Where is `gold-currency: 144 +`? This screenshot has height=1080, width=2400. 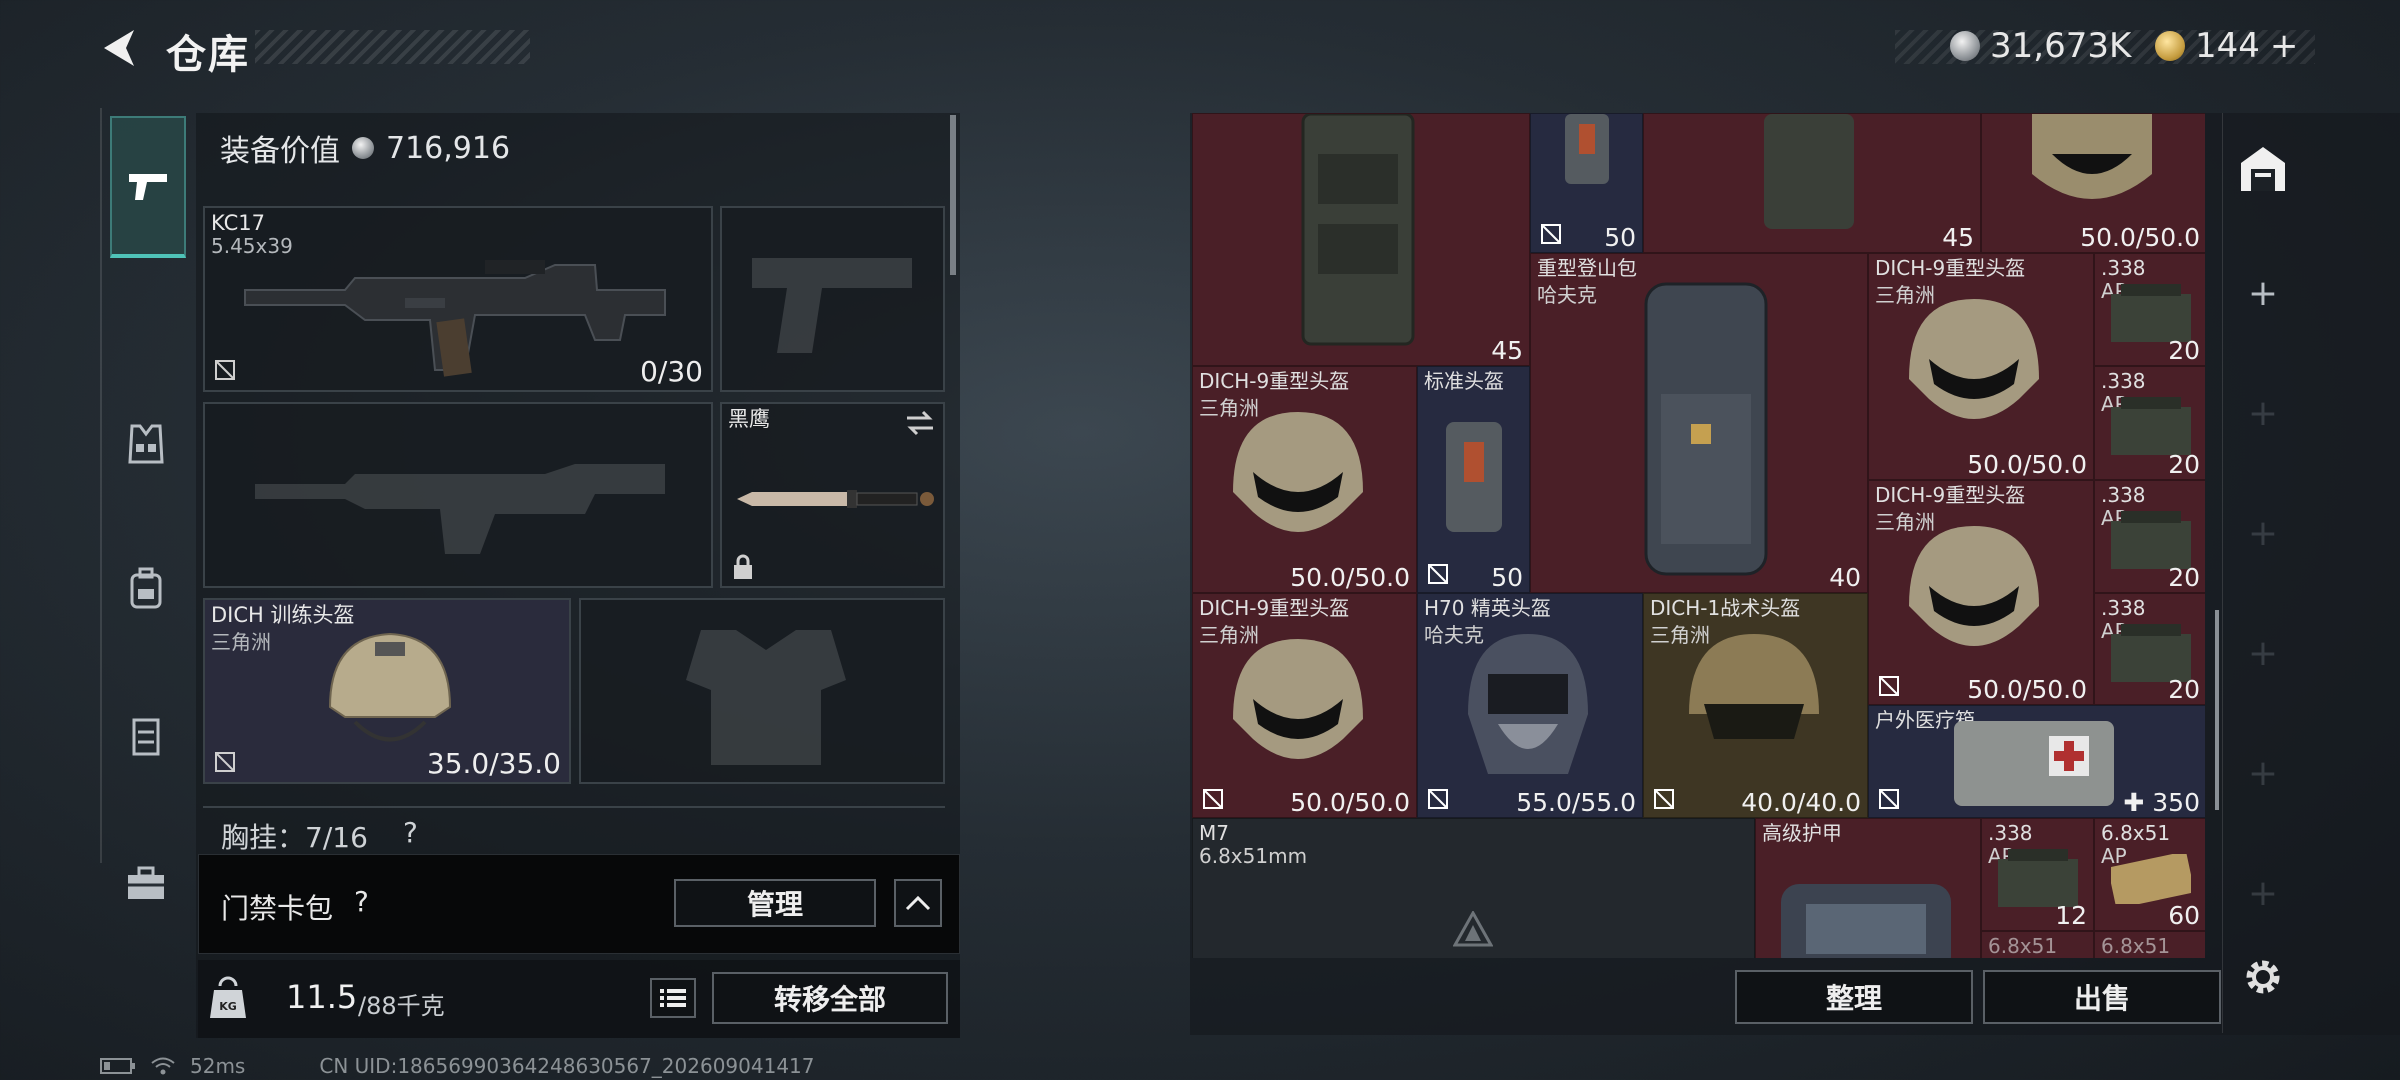
gold-currency: 144 + is located at coordinates (2226, 46).